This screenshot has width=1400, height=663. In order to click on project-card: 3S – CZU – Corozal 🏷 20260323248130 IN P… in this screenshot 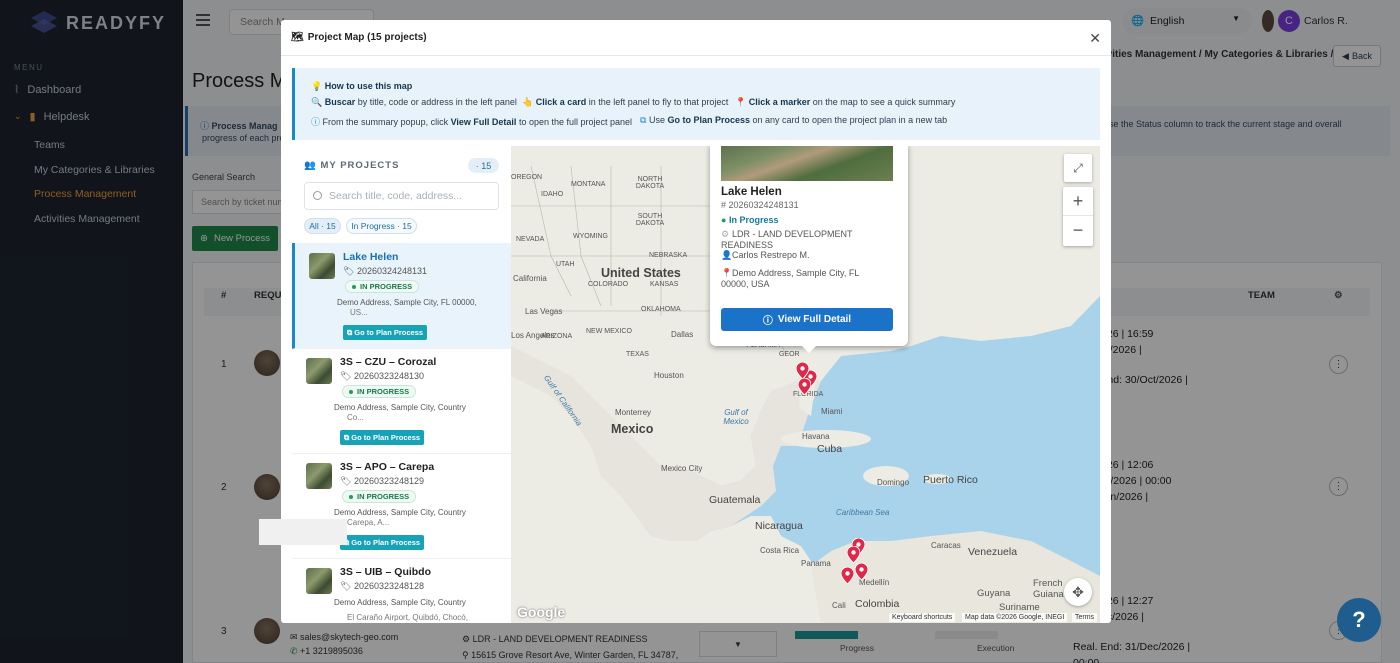, I will do `click(401, 401)`.